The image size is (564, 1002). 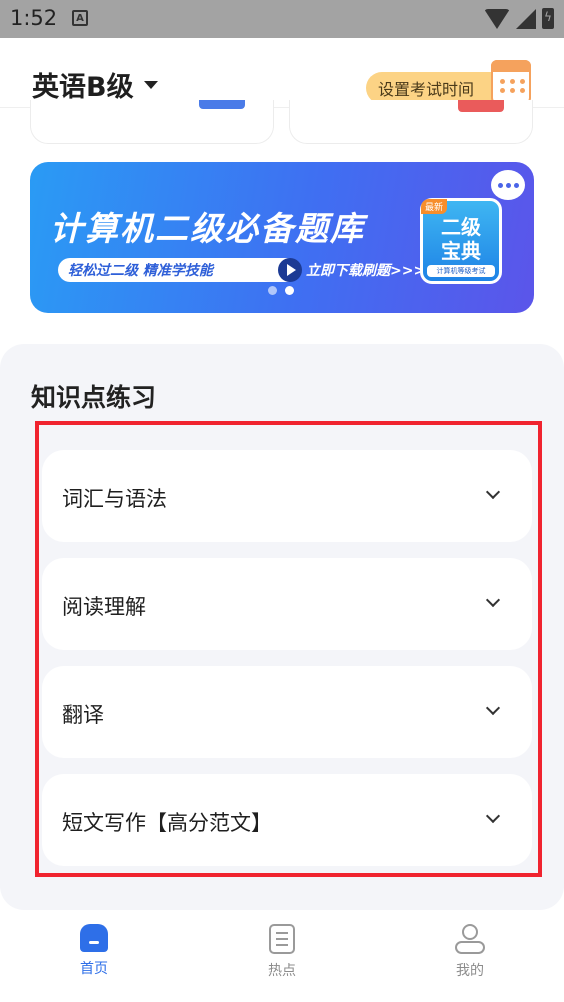 I want to click on document-icon, so click(x=282, y=939).